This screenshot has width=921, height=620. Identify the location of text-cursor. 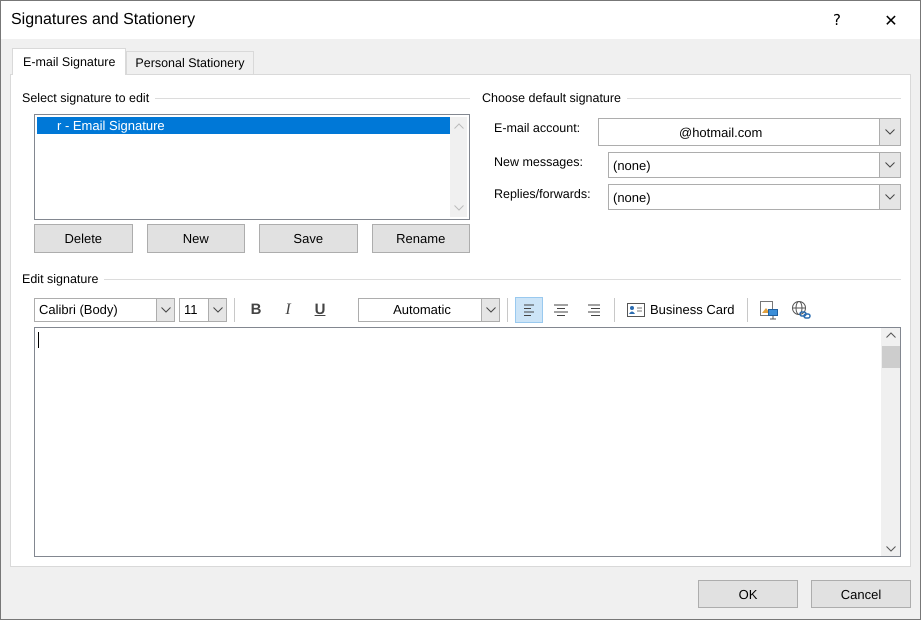
(38, 340).